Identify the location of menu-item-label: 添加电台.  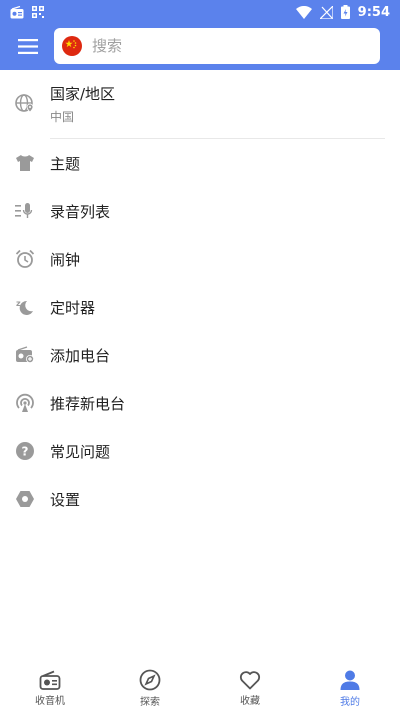
(80, 355).